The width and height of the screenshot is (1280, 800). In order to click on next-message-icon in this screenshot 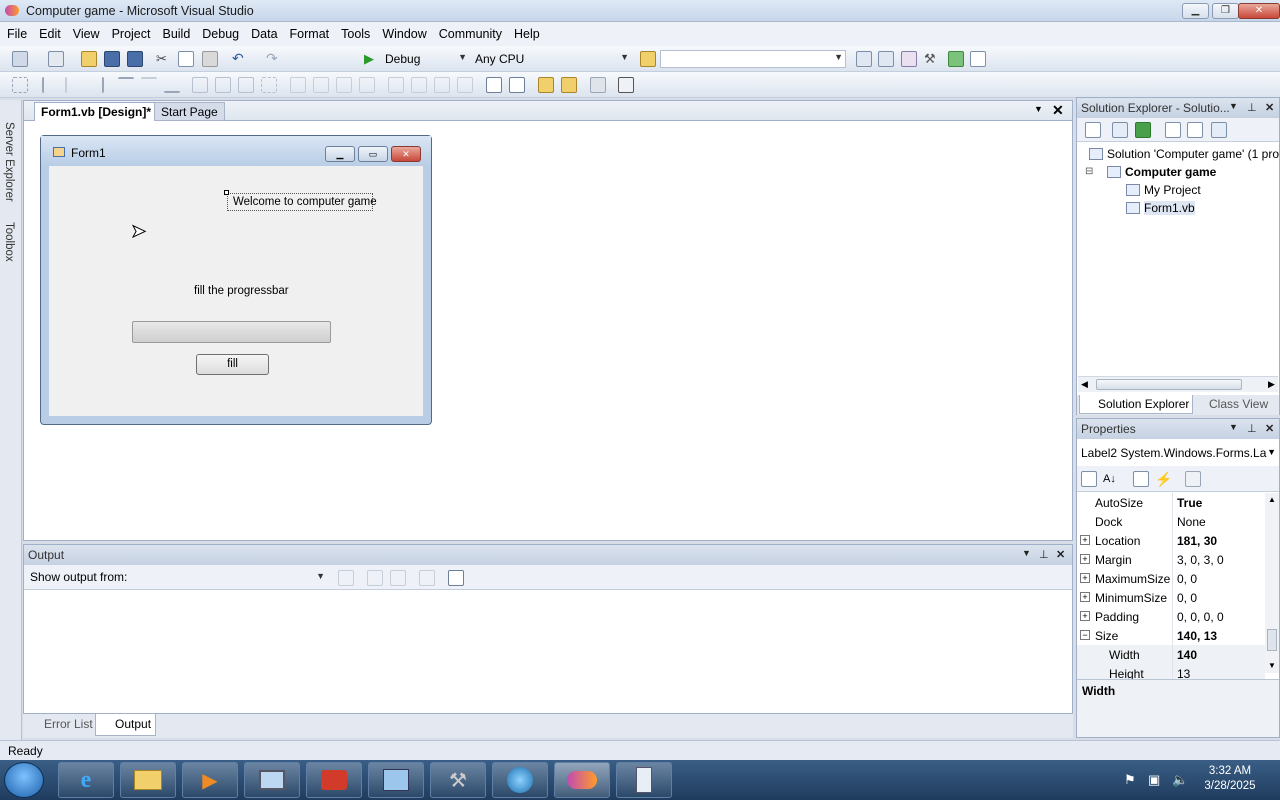, I will do `click(398, 578)`.